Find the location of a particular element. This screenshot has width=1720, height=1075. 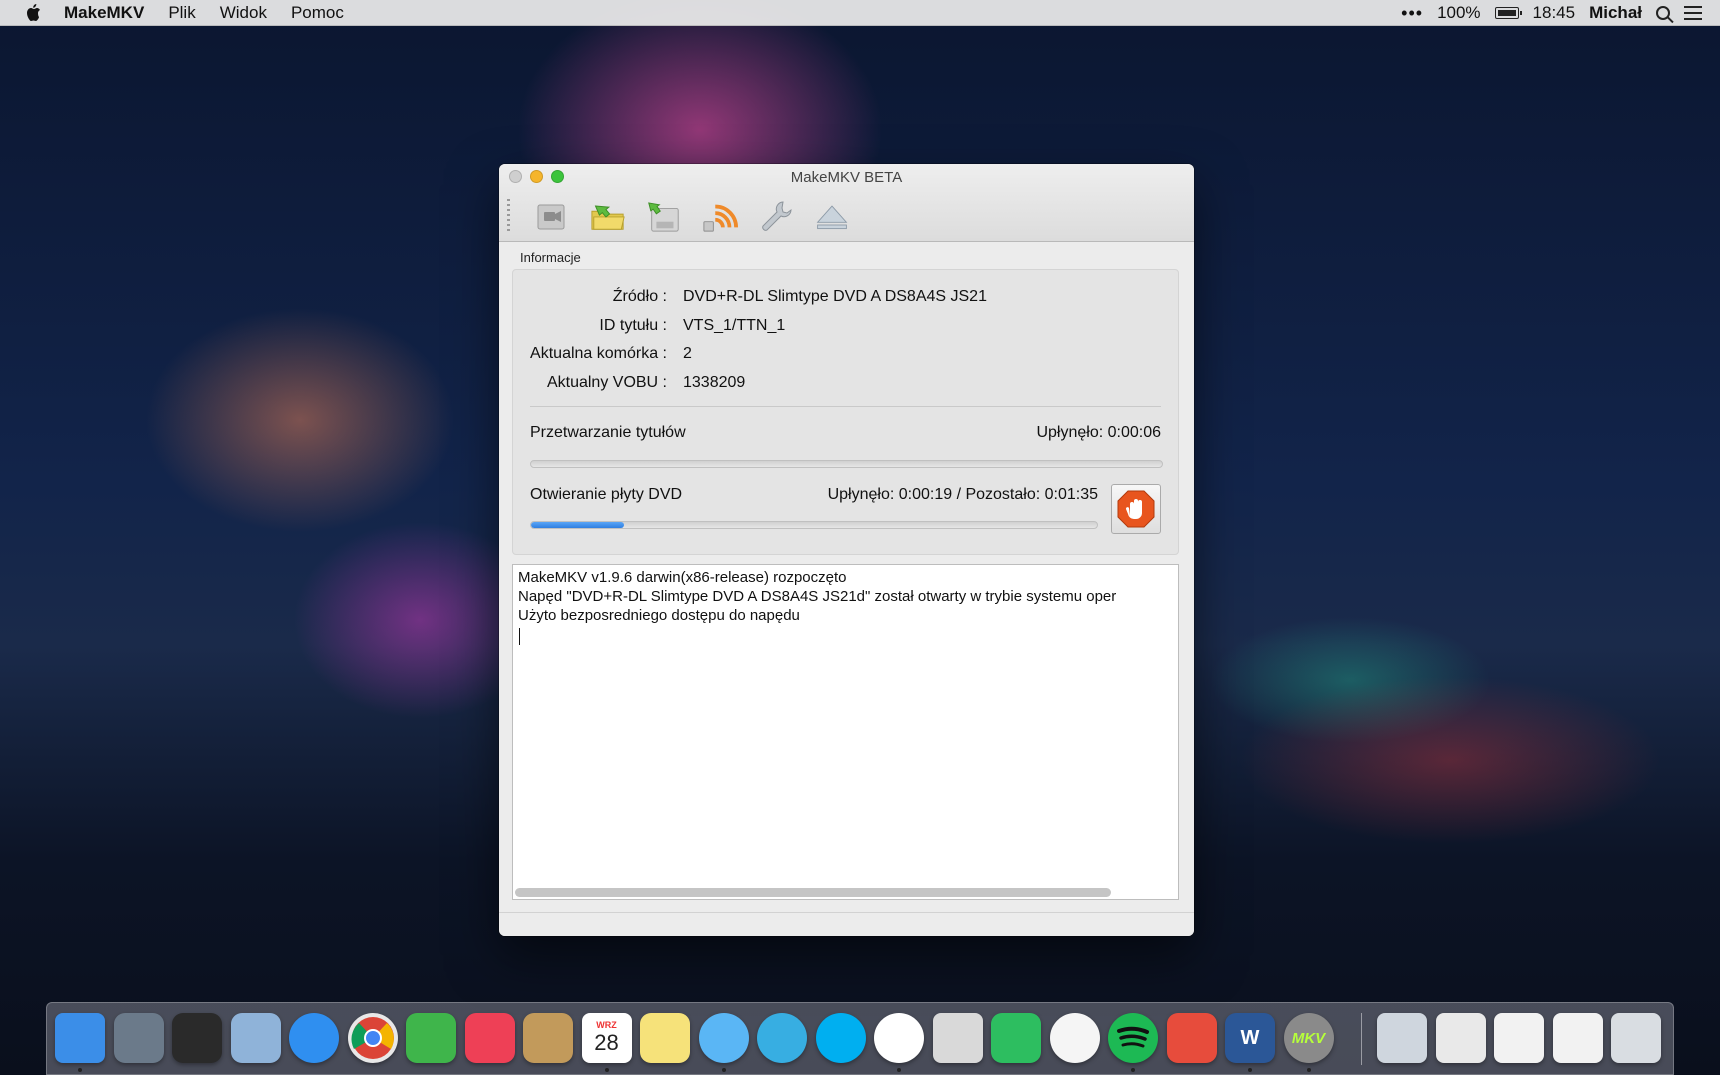

stop-button is located at coordinates (1136, 509).